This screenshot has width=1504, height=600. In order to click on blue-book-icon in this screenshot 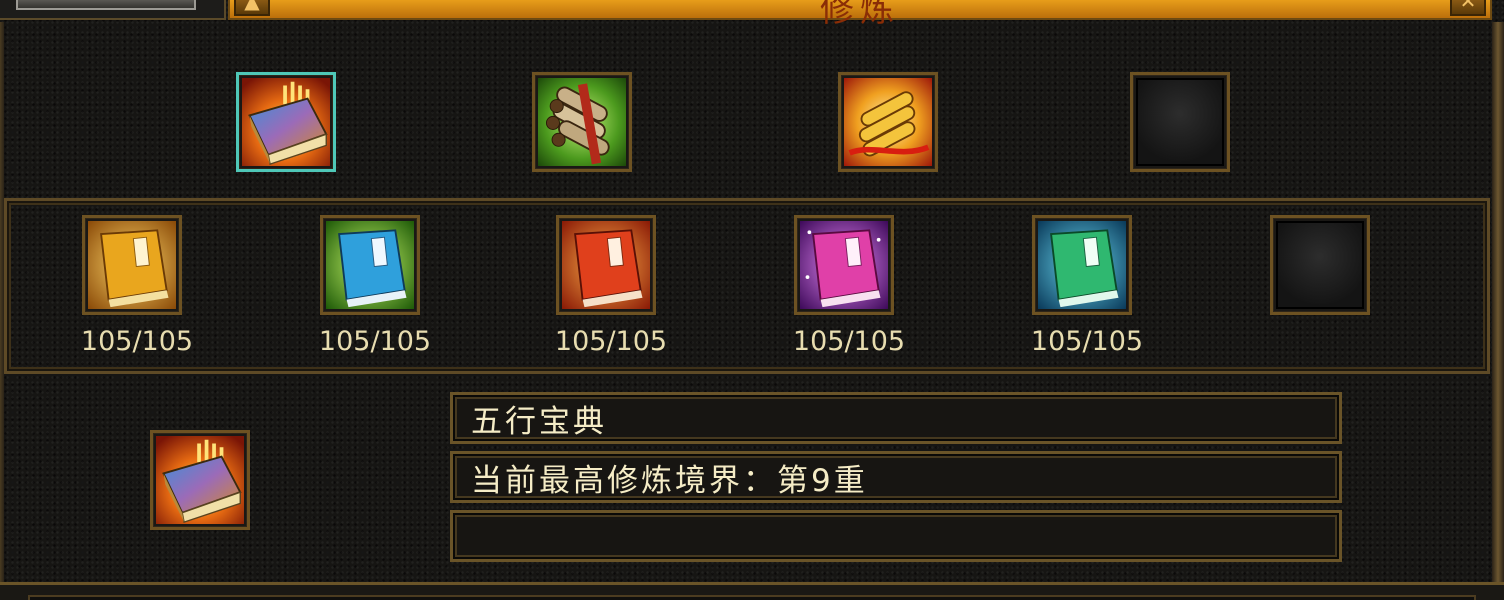, I will do `click(370, 265)`.